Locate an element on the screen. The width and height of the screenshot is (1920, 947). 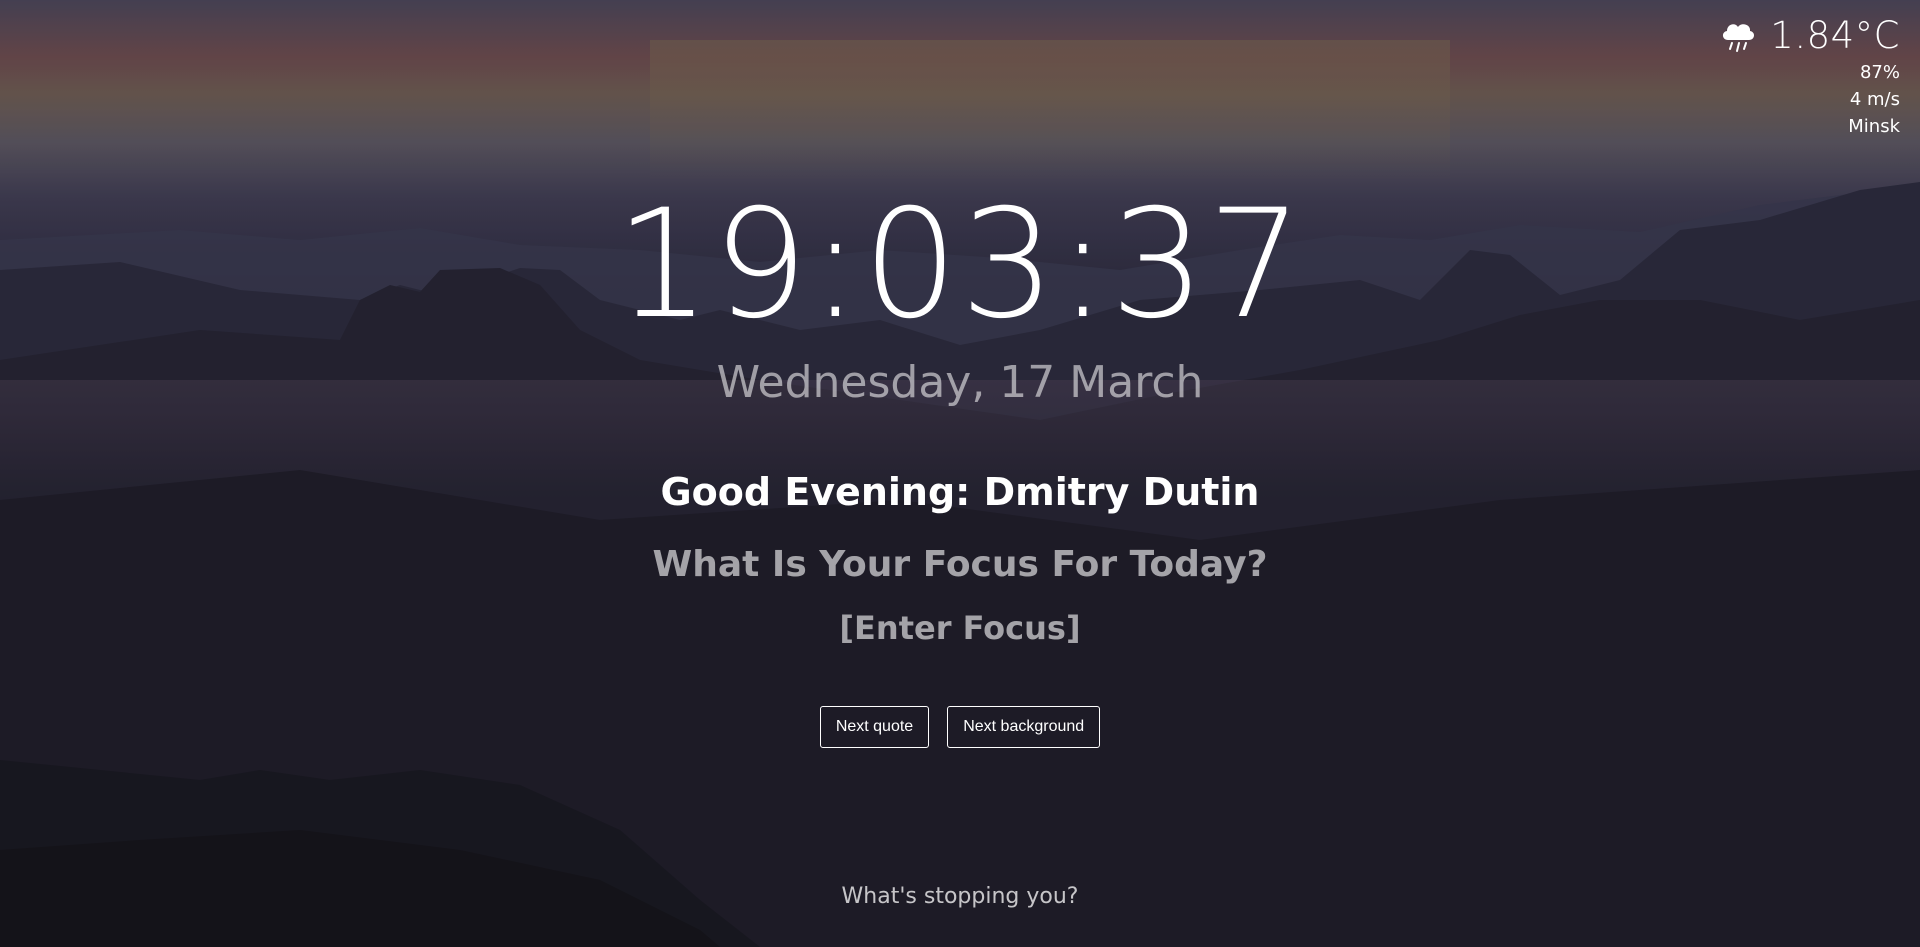
temperature: 1.84°C is located at coordinates (1835, 35).